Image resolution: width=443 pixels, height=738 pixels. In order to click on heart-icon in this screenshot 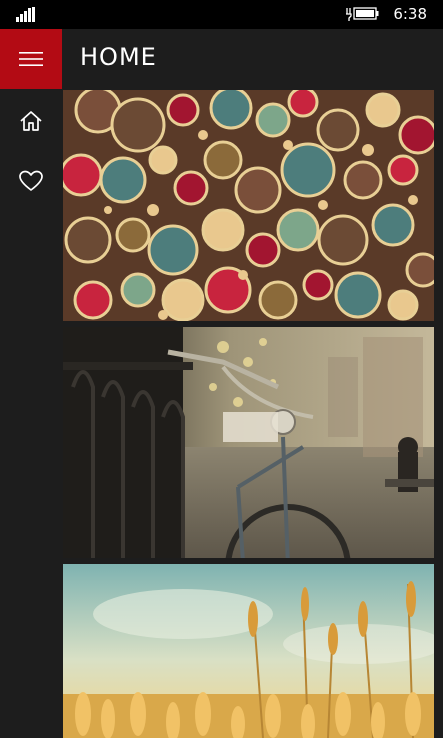, I will do `click(31, 180)`.